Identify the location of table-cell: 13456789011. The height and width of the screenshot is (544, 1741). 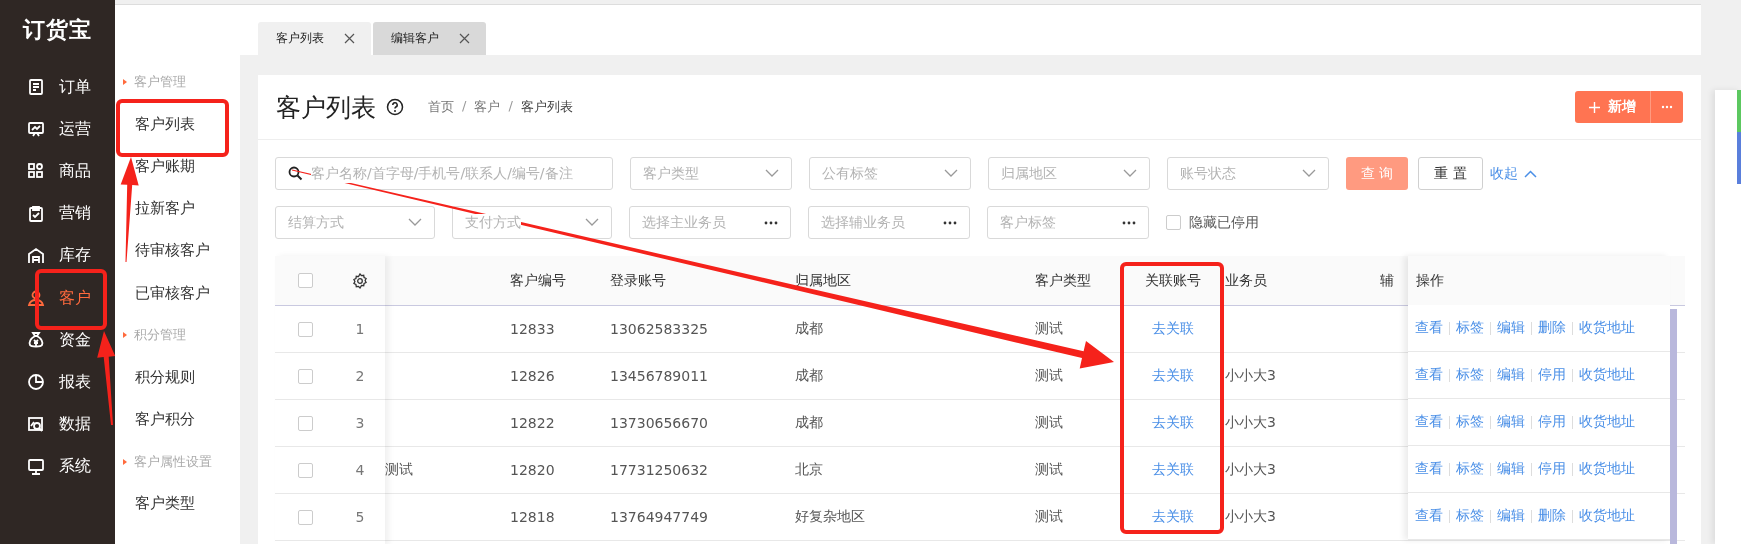
(659, 376).